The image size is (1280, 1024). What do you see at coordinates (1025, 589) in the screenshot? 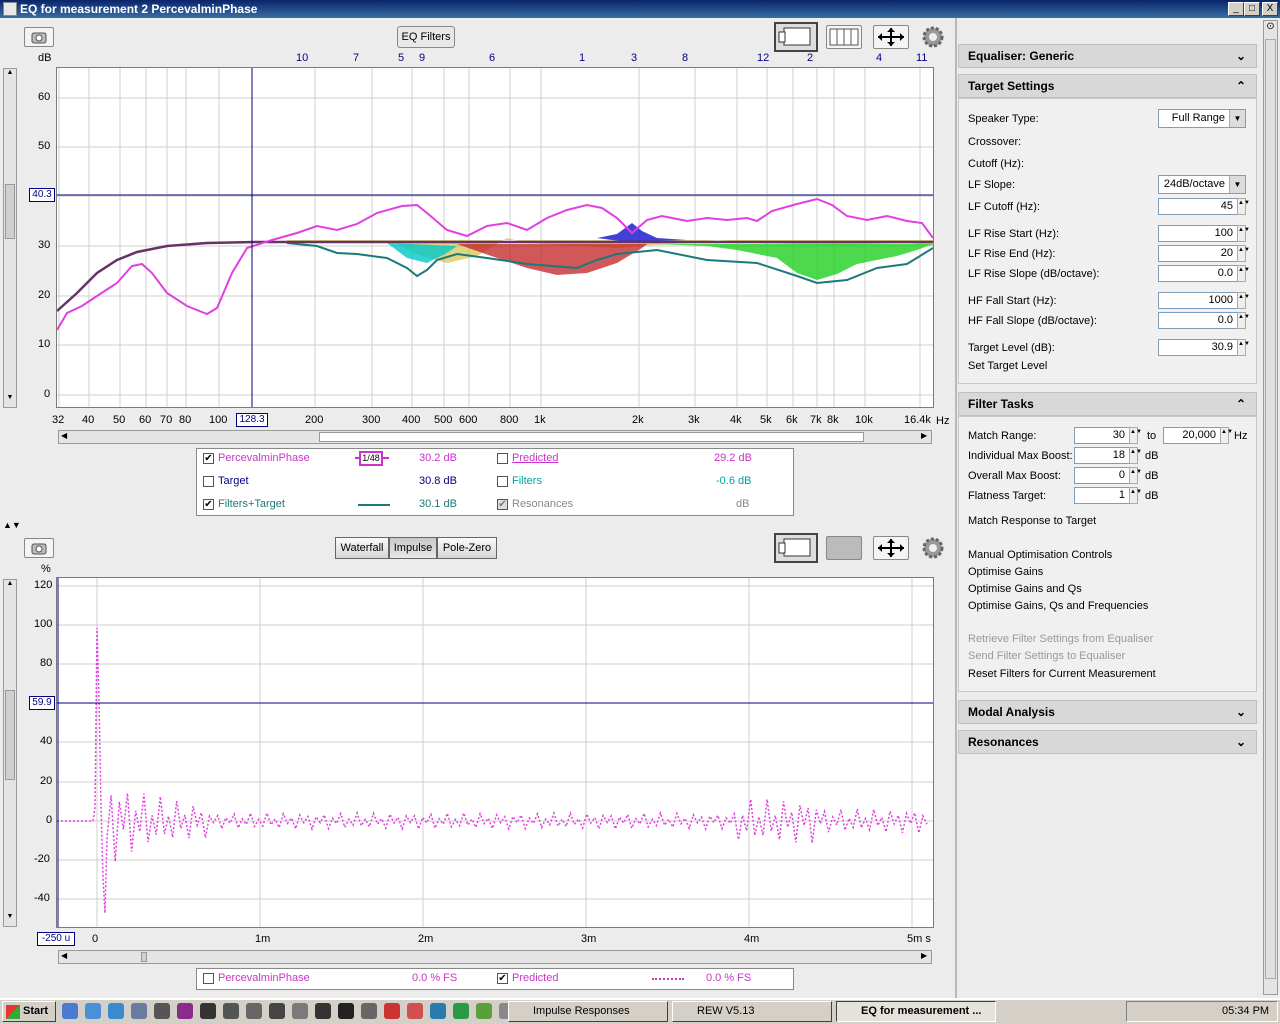
I see `optimise-gains-qs-link: Optimise Gains and Qs` at bounding box center [1025, 589].